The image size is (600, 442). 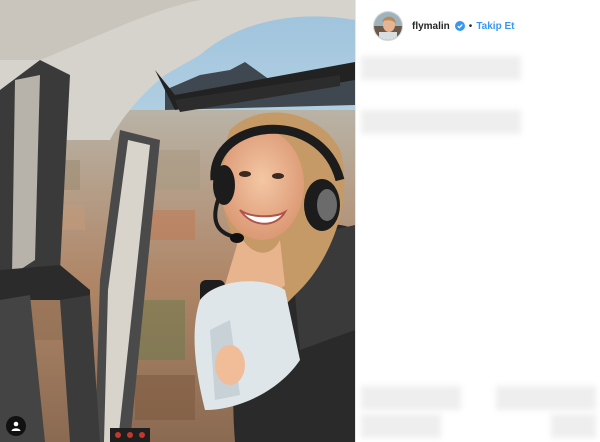 What do you see at coordinates (388, 26) in the screenshot?
I see `avatar` at bounding box center [388, 26].